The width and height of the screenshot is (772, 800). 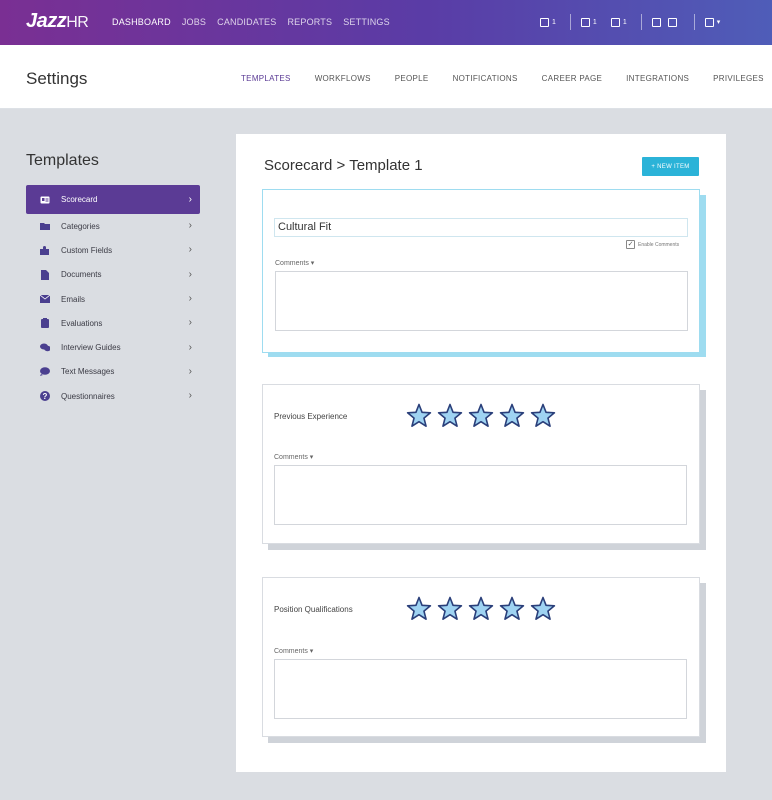 I want to click on speech-bubble-icon, so click(x=45, y=372).